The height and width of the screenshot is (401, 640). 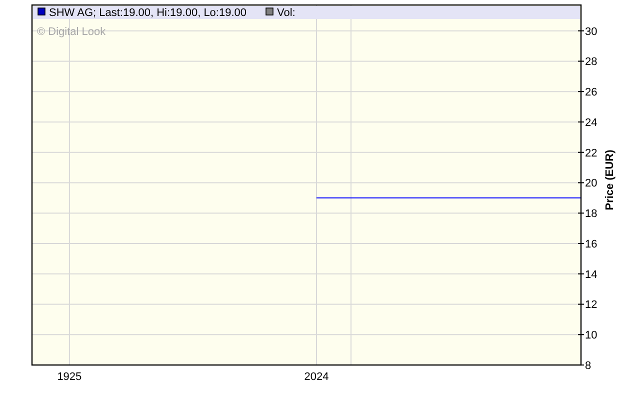 What do you see at coordinates (316, 377) in the screenshot?
I see `x-tick-label: 2024` at bounding box center [316, 377].